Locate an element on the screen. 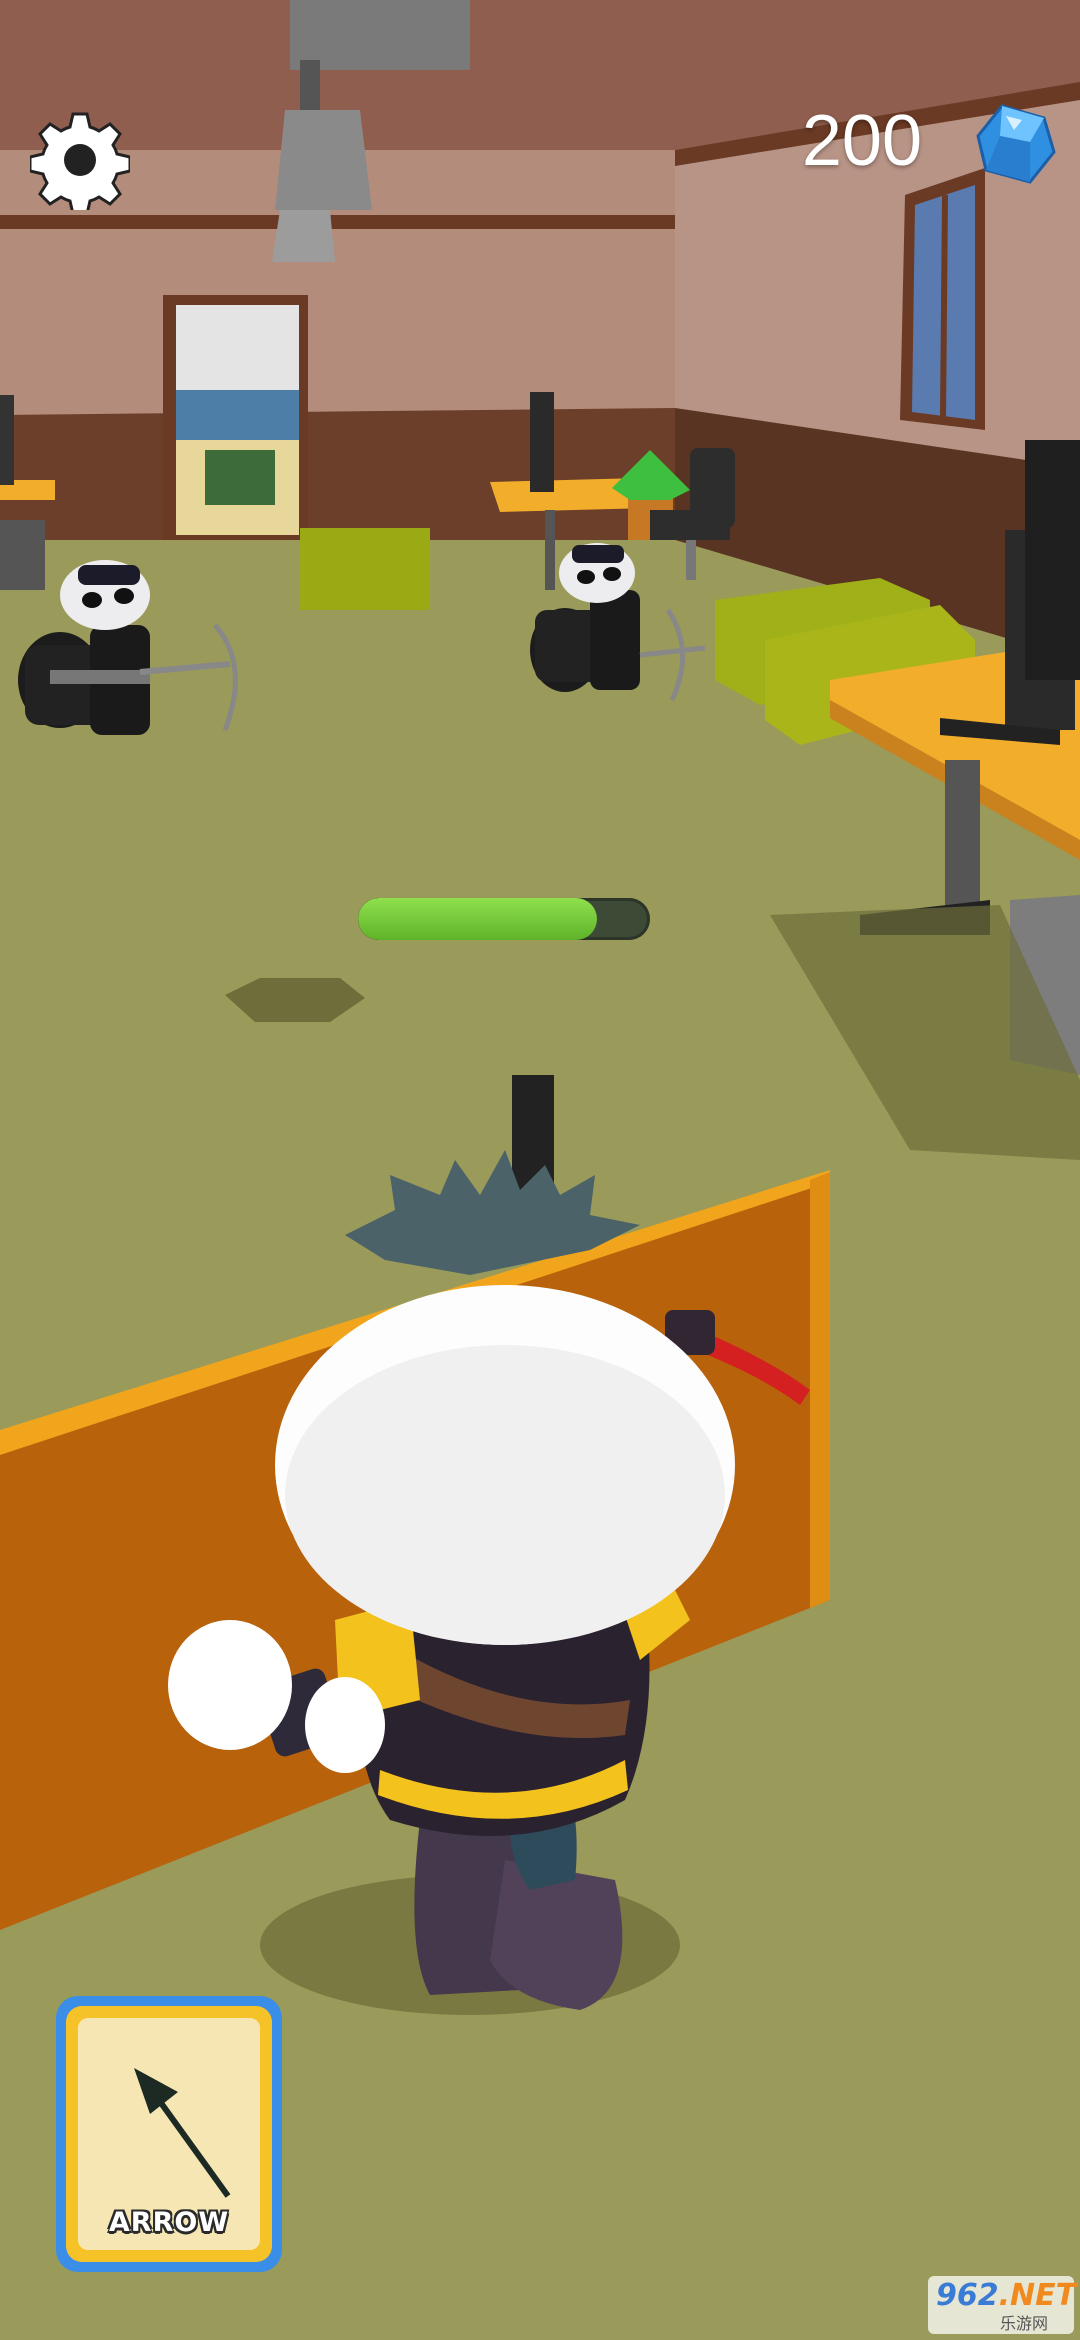 The image size is (1080, 2340). ceiling-lamp is located at coordinates (380, 35).